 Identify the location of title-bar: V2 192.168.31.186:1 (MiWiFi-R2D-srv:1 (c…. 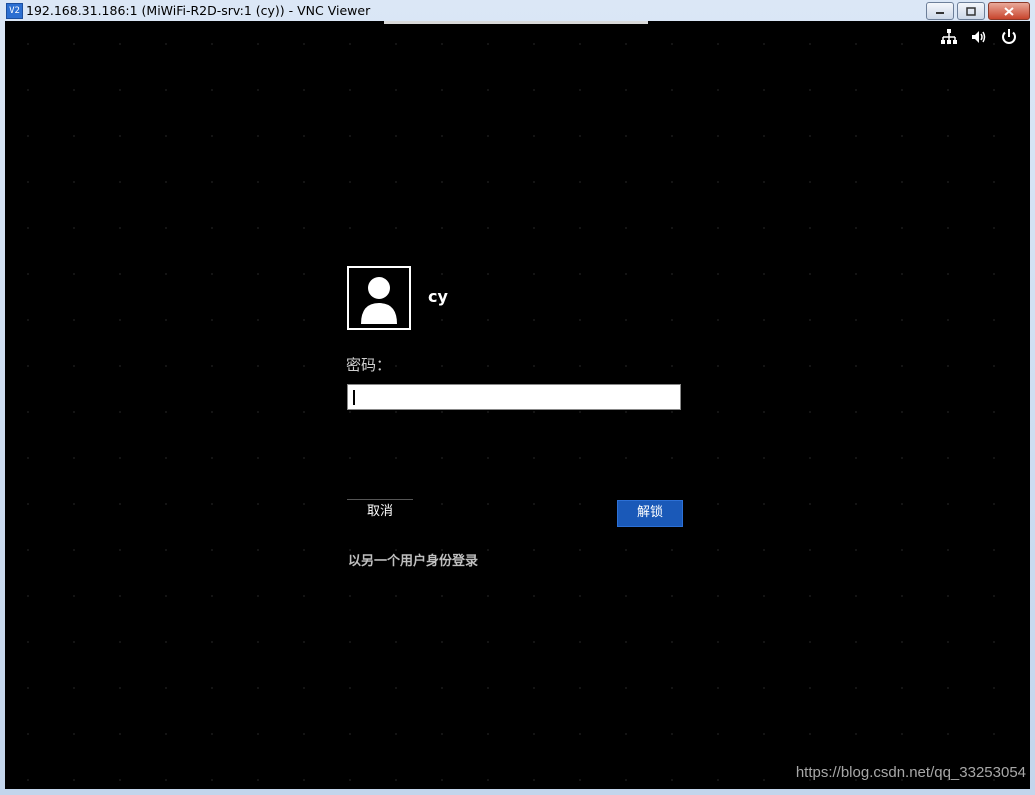
(517, 10).